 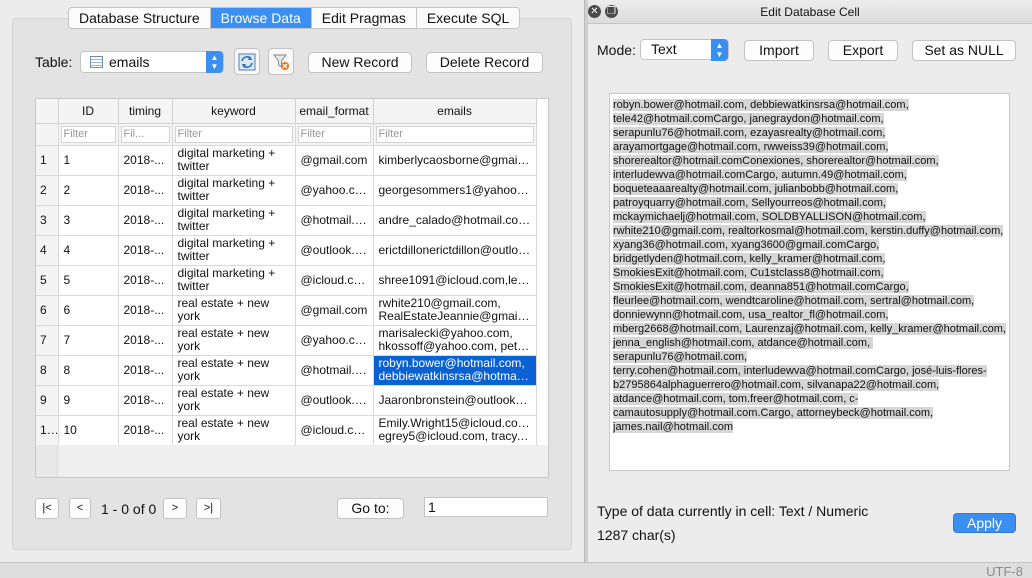 I want to click on cell-emails: Jaaronbronstein@outlook.com, so click(x=455, y=400).